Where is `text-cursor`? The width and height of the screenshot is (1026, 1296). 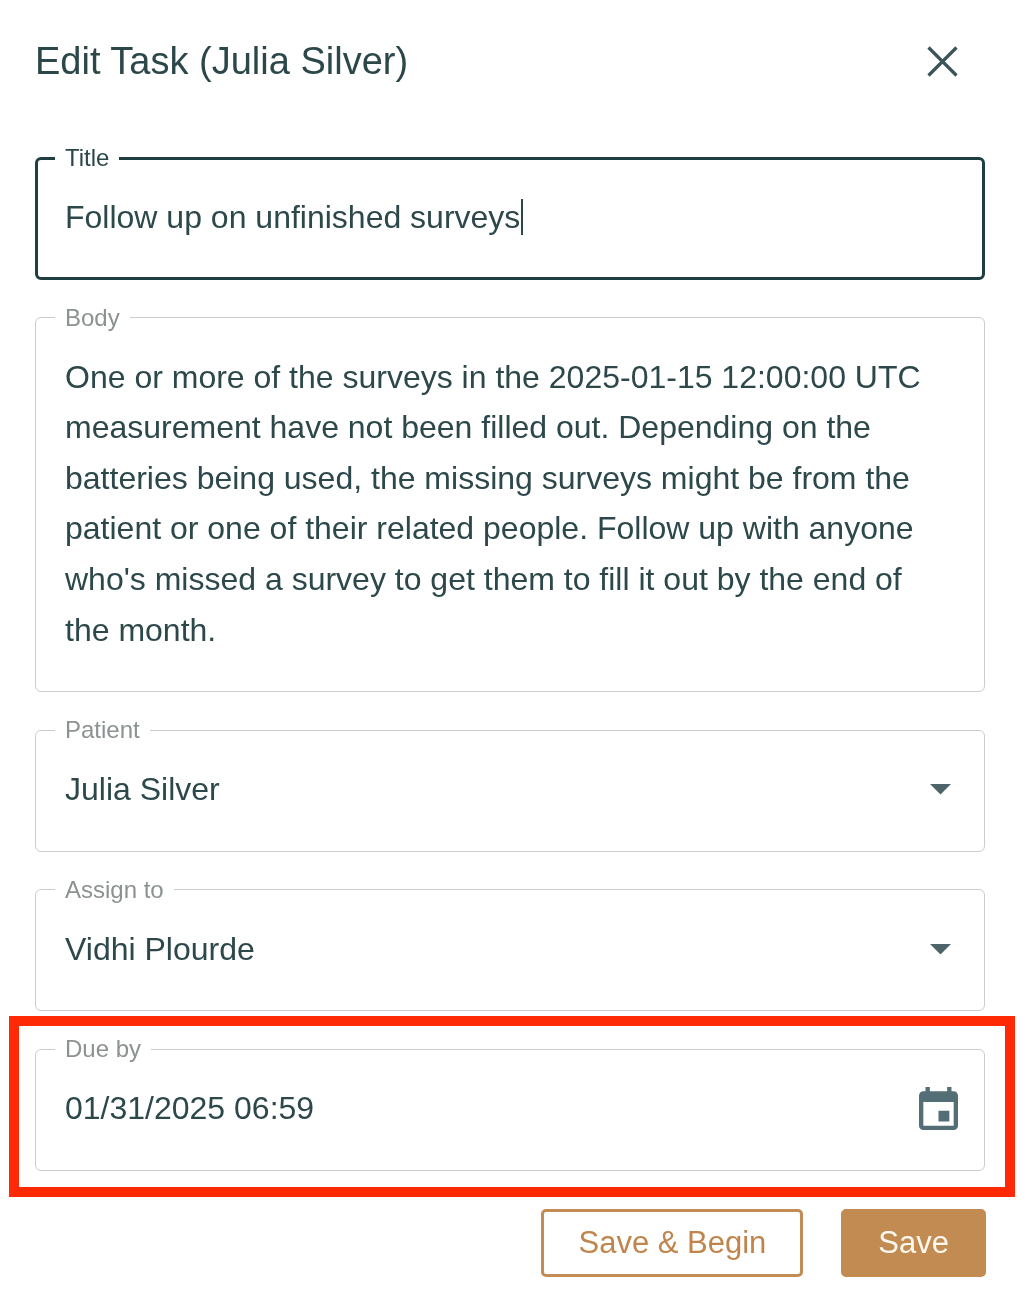 text-cursor is located at coordinates (522, 217).